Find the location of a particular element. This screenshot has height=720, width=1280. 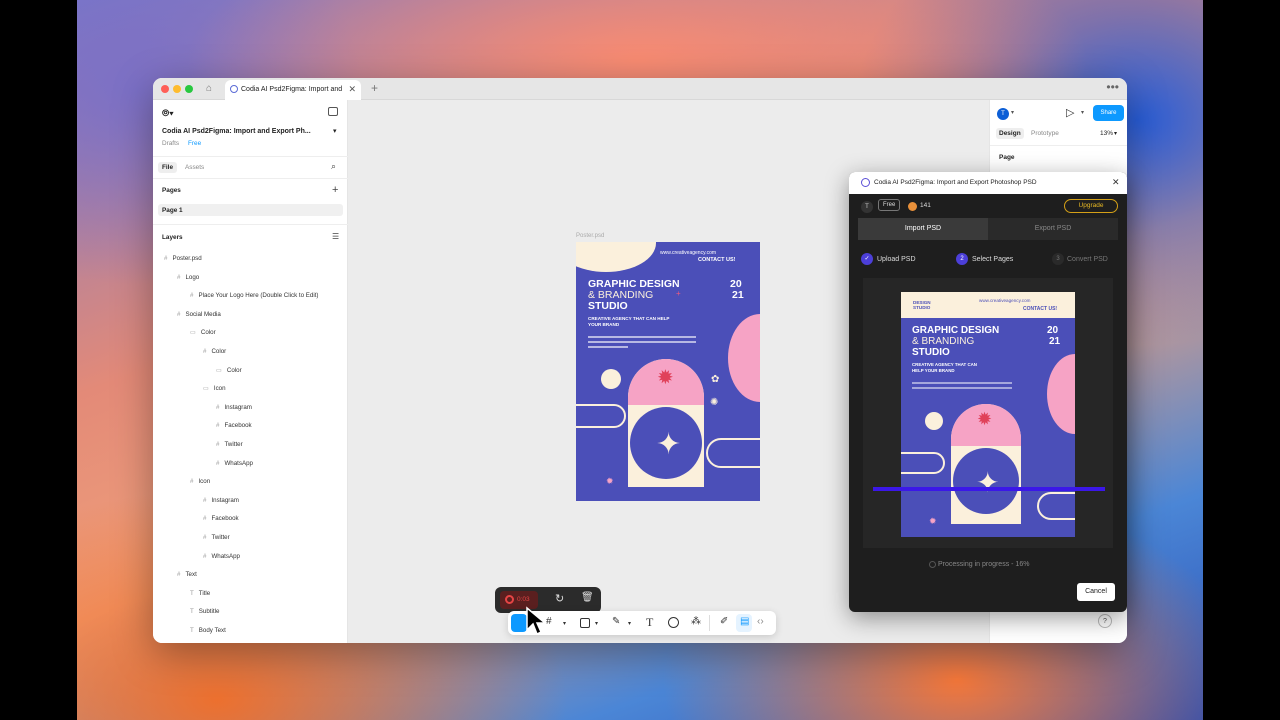

layer-name: WhatsApp is located at coordinates (238, 463).